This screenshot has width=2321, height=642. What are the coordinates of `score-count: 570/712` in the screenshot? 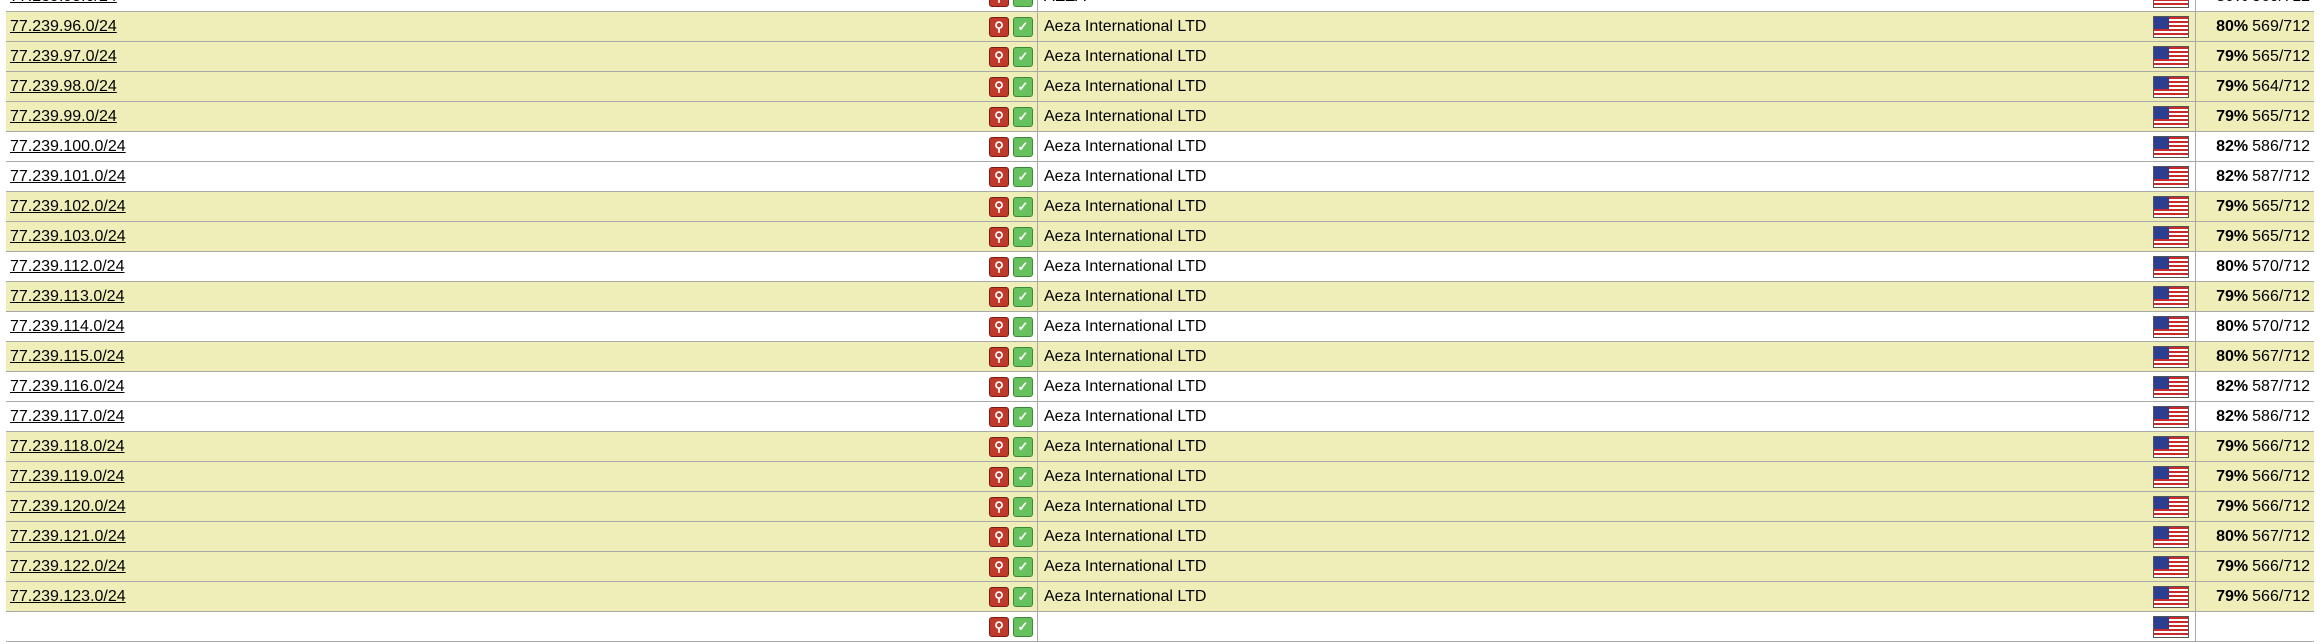 It's located at (2281, 326).